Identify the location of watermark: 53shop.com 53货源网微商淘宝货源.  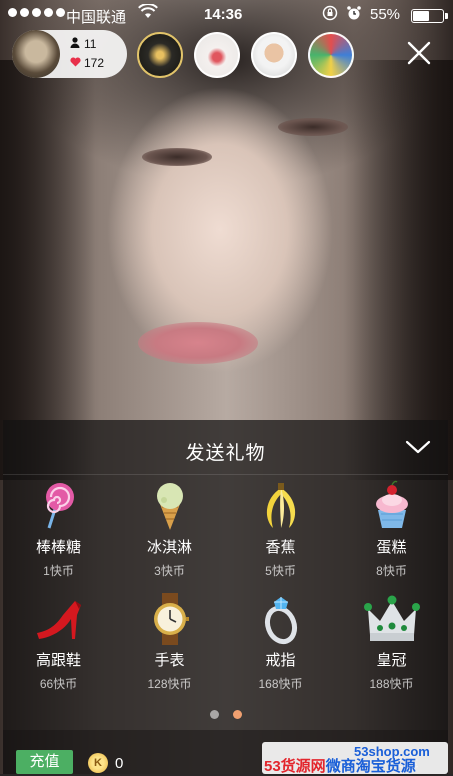
(355, 759).